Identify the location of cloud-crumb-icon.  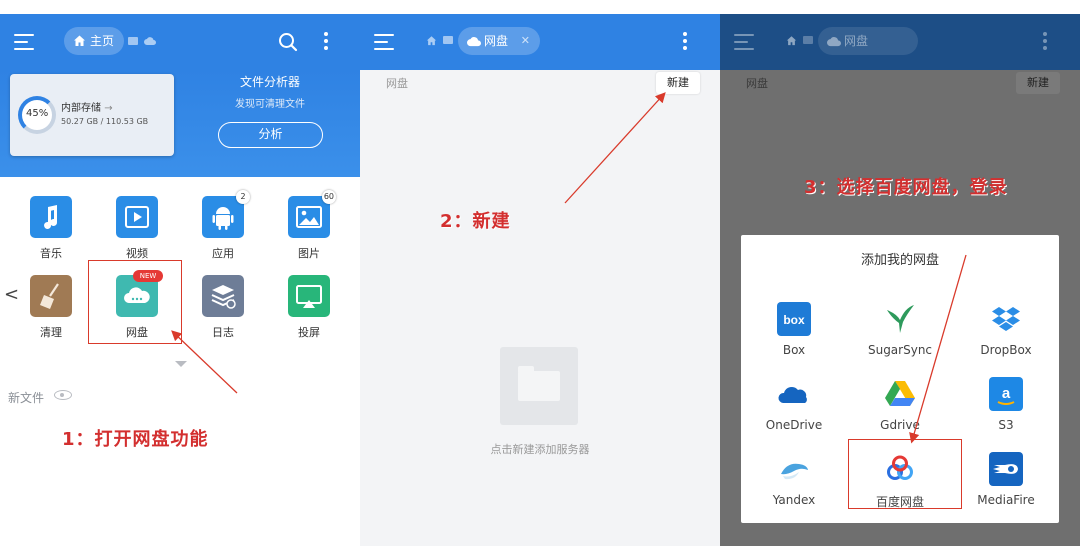
(150, 41).